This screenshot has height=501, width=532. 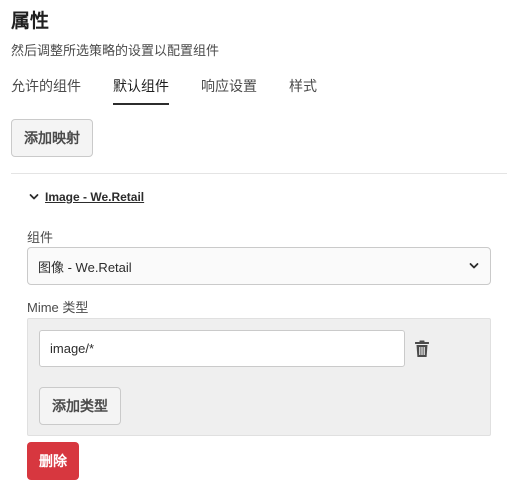 I want to click on component-select-value: 图像 - We.Retail, so click(x=85, y=267).